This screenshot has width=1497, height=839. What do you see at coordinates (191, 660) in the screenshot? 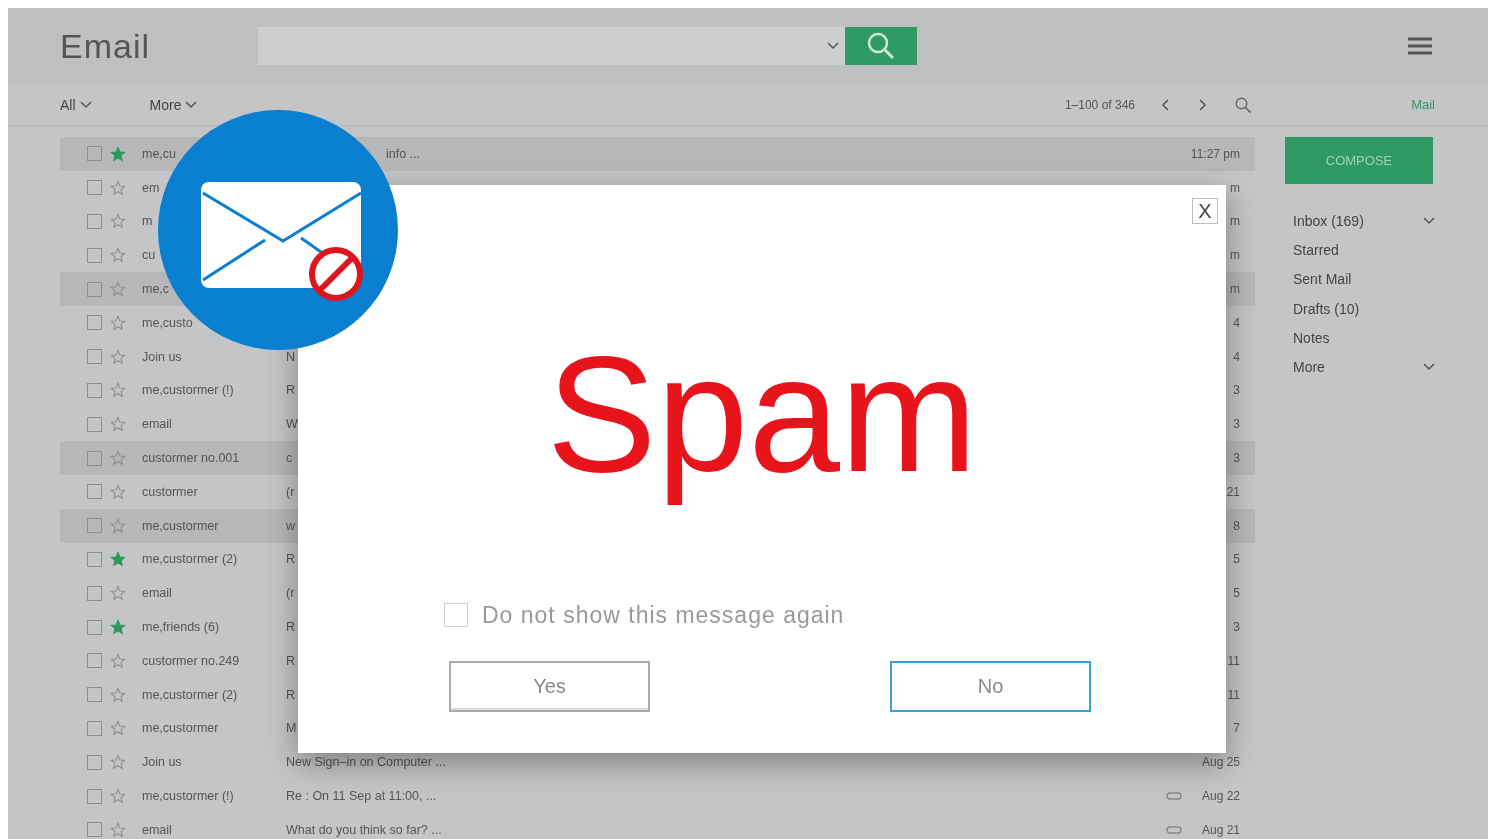
I see `sender-text: custormer no.249` at bounding box center [191, 660].